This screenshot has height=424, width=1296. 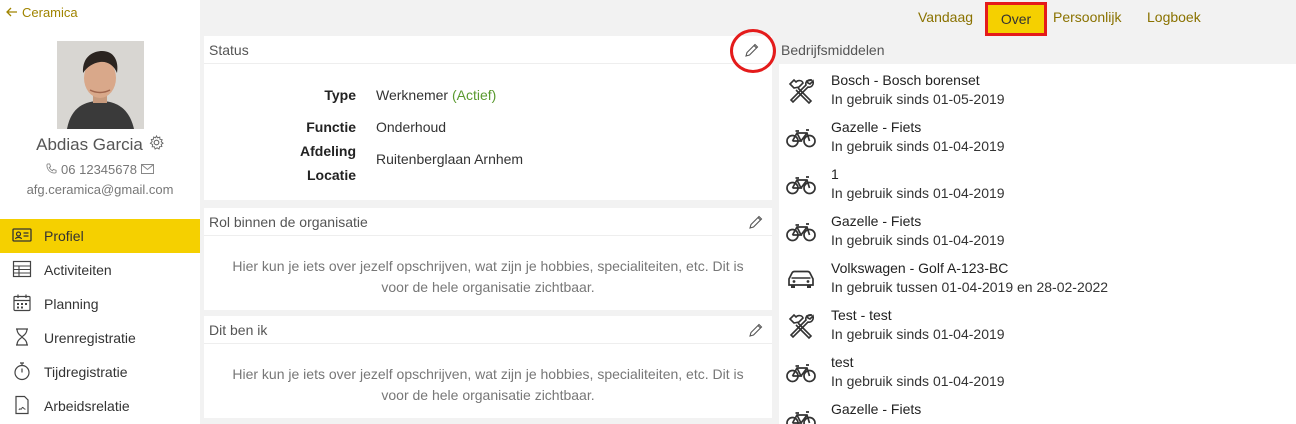 What do you see at coordinates (86, 372) in the screenshot?
I see `sidebar-item-label: Tijdregistratie` at bounding box center [86, 372].